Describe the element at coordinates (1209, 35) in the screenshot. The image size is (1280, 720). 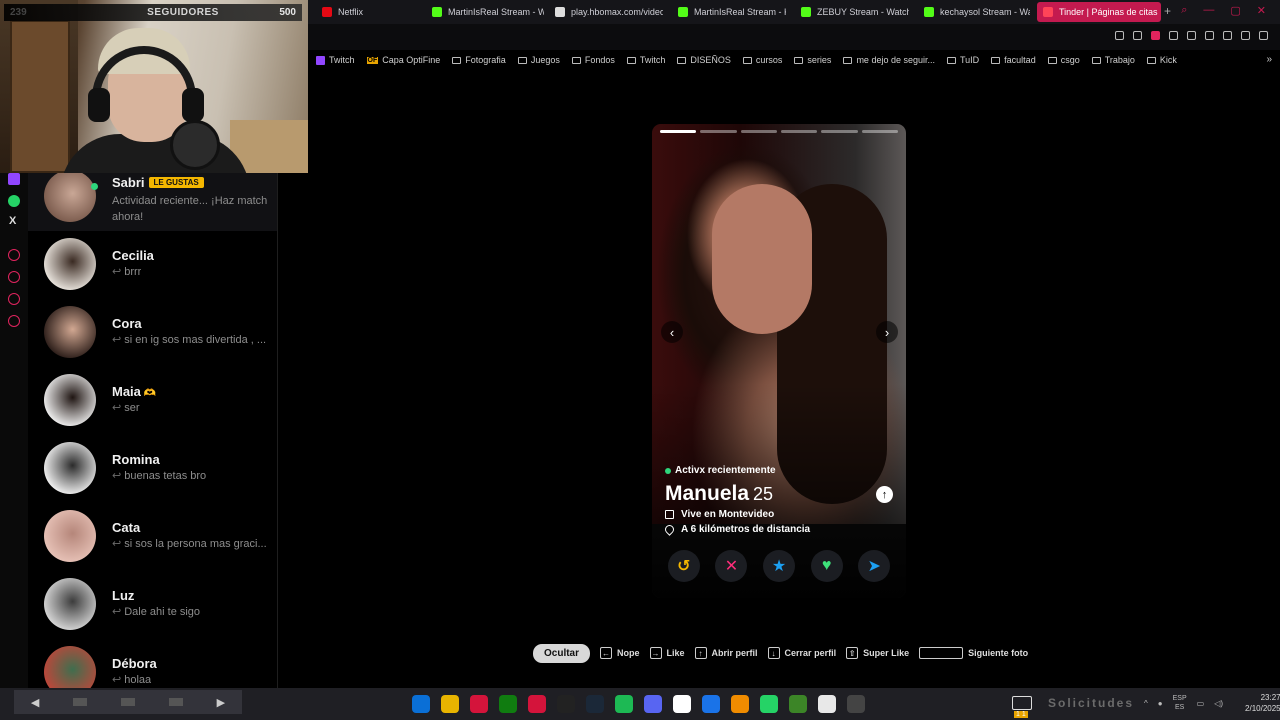
I see `extensions-icon` at that location.